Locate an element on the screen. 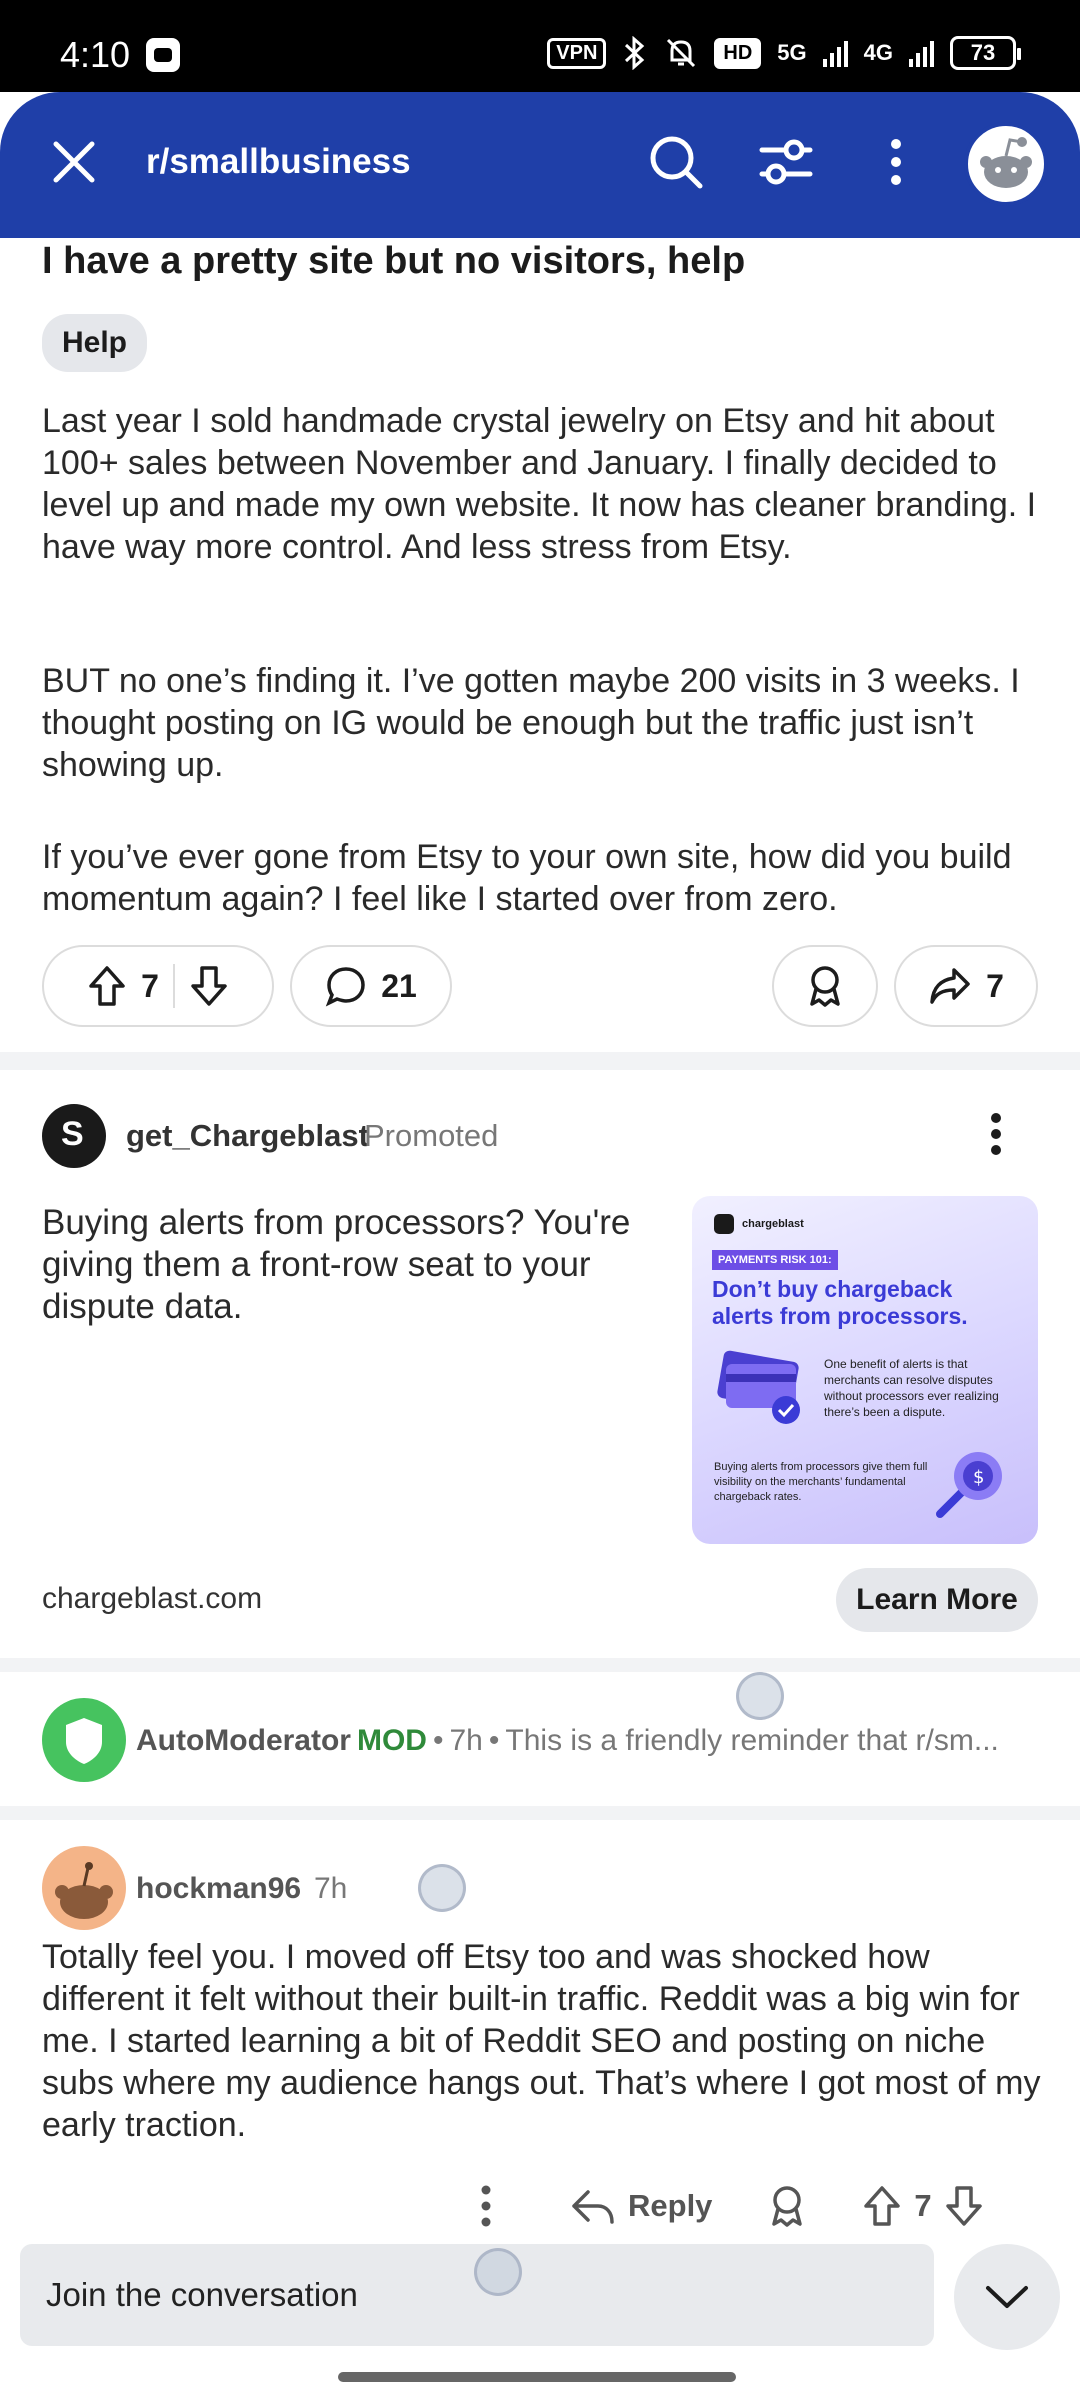  post-flair: Help is located at coordinates (95, 343).